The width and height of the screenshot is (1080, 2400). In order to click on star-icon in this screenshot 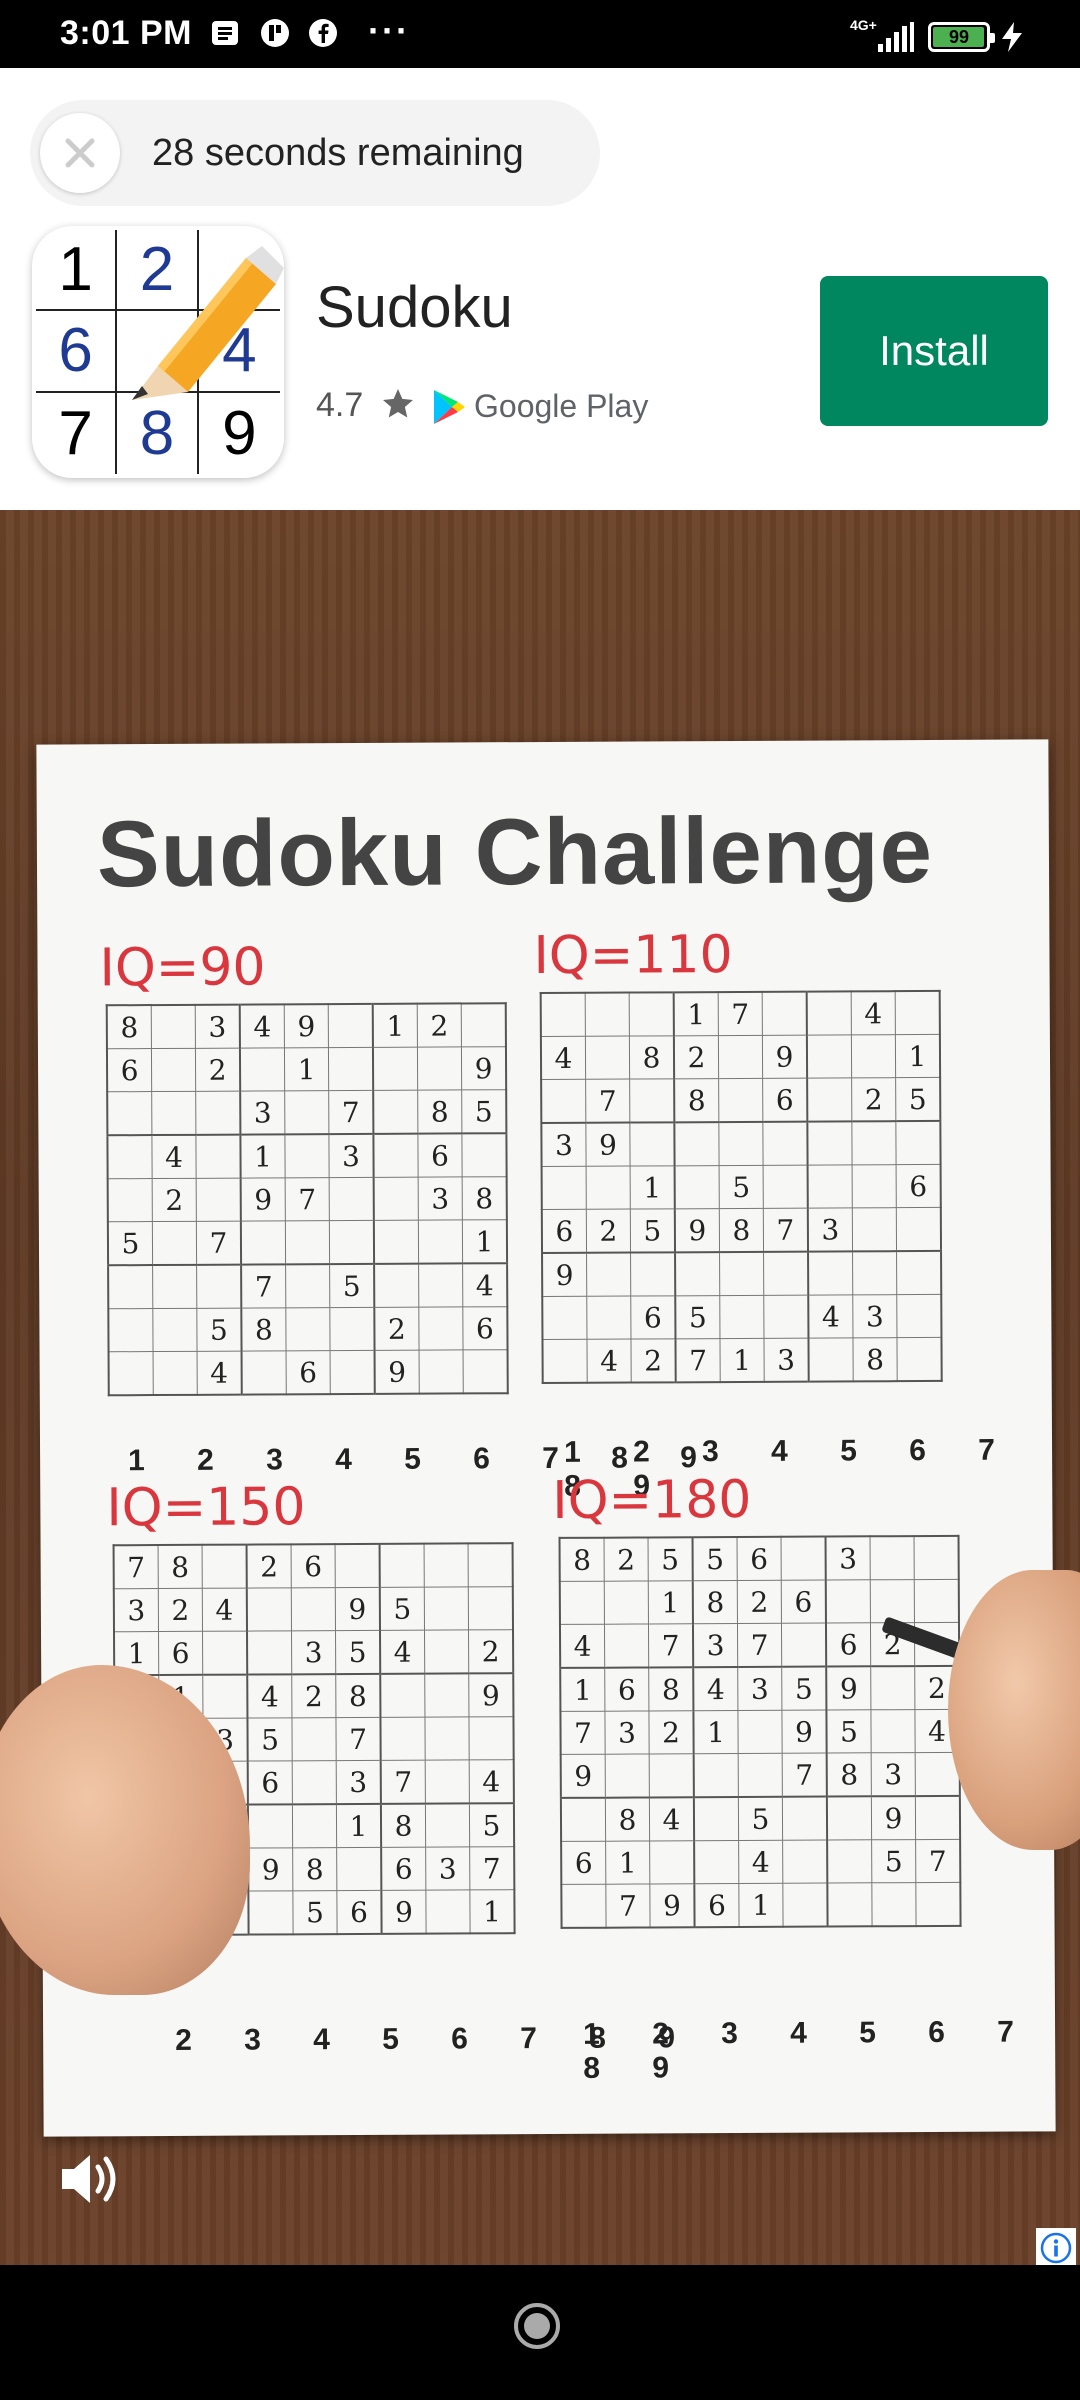, I will do `click(398, 403)`.